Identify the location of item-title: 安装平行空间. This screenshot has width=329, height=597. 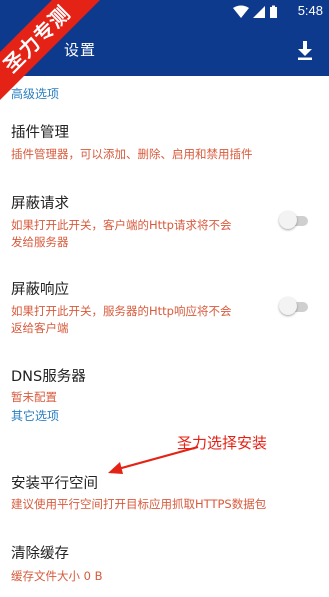
(54, 484).